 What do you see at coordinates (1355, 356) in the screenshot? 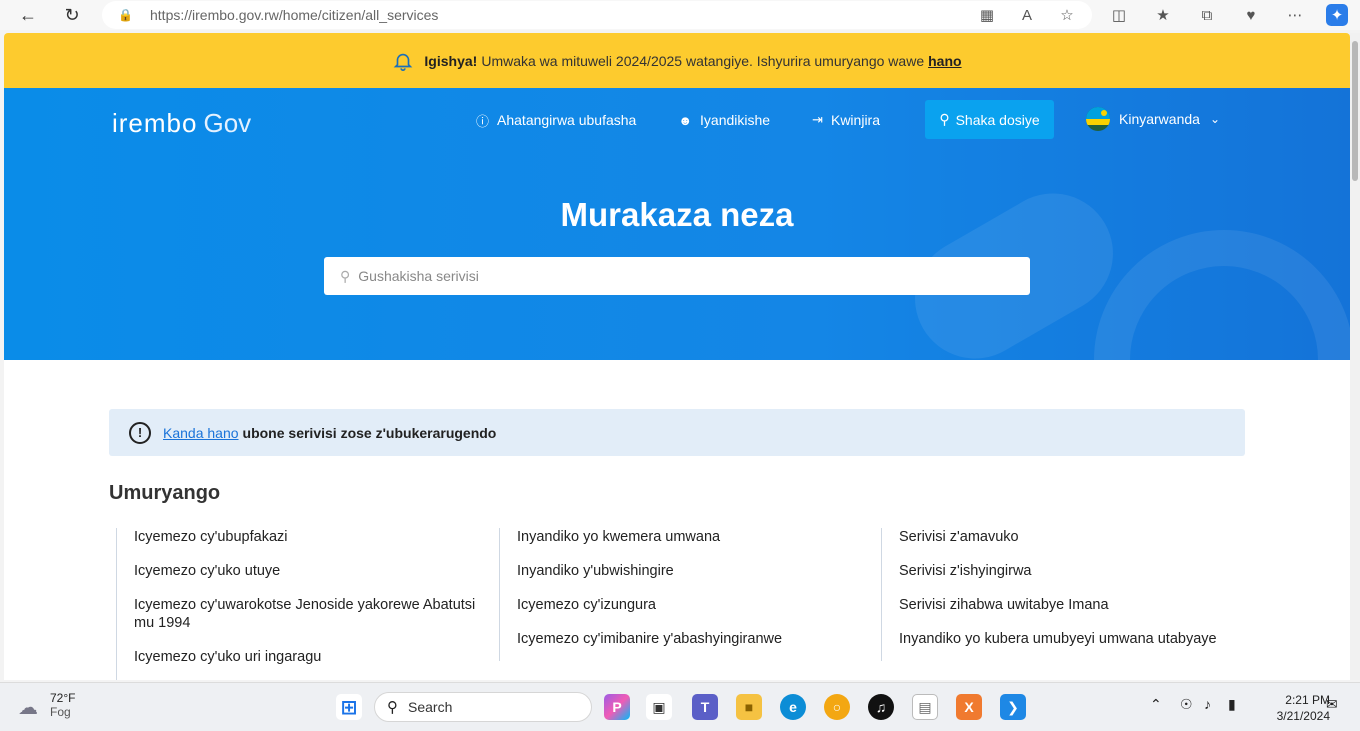
I see `page-scrollbar` at bounding box center [1355, 356].